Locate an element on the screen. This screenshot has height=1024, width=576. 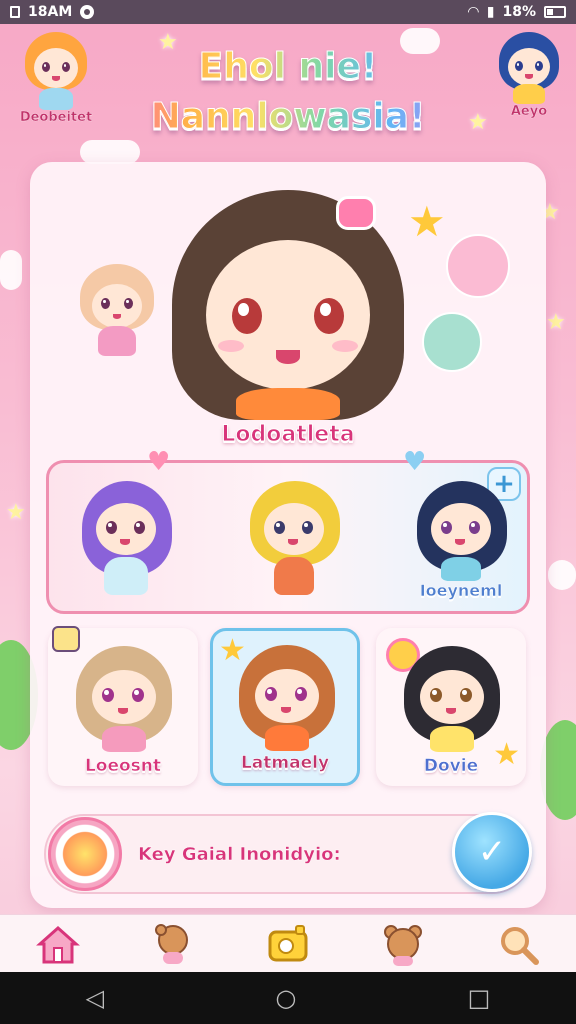
chat-bubble-icon: ✓ is located at coordinates (492, 852).